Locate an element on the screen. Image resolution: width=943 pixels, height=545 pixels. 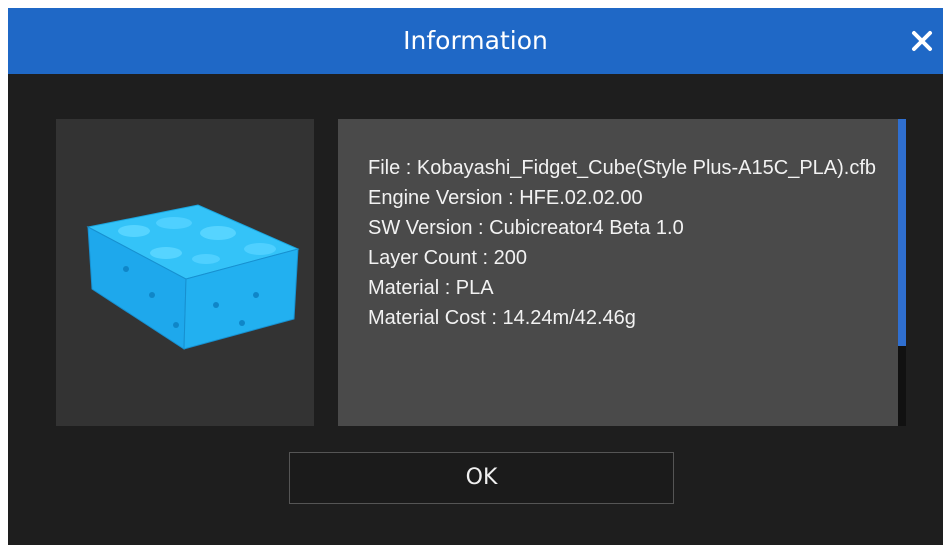
close-button is located at coordinates (923, 41).